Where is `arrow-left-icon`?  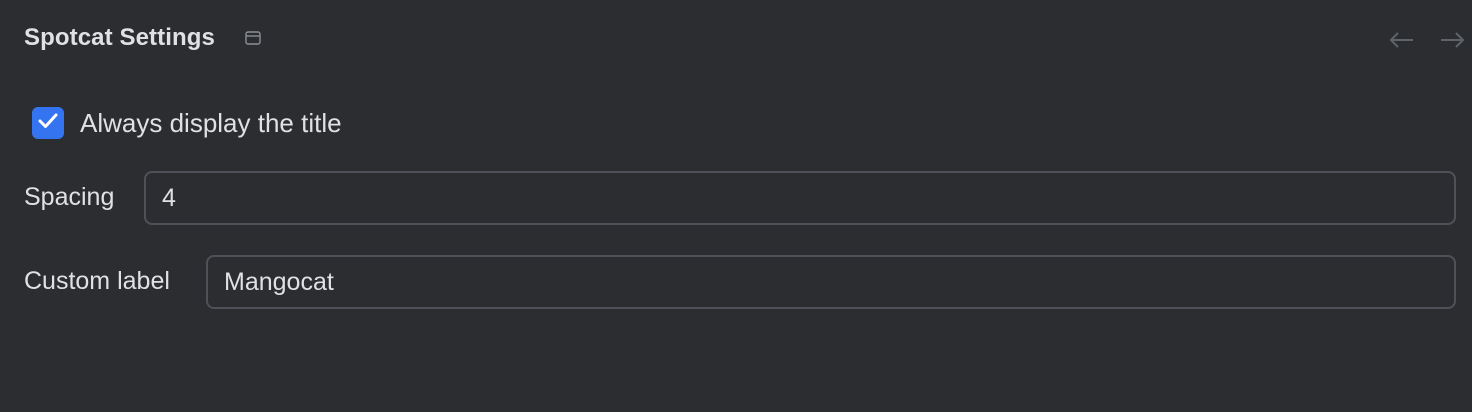
arrow-left-icon is located at coordinates (1402, 42).